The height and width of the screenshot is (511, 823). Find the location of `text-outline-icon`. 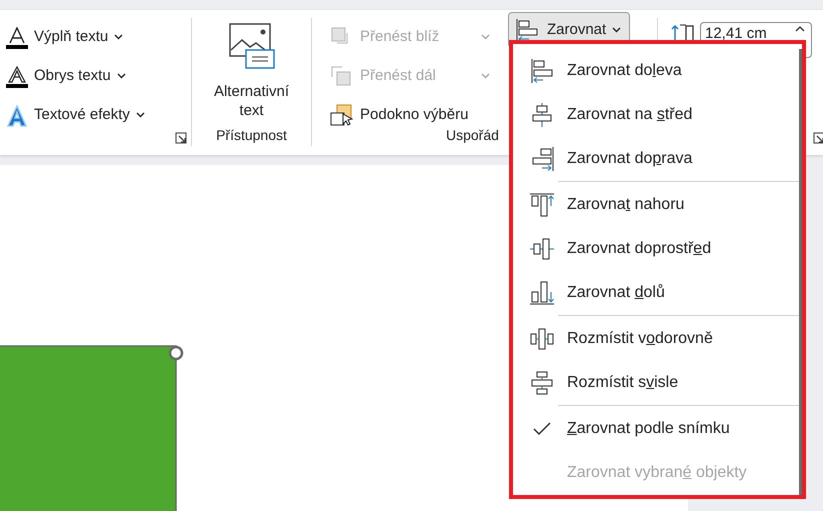

text-outline-icon is located at coordinates (17, 77).